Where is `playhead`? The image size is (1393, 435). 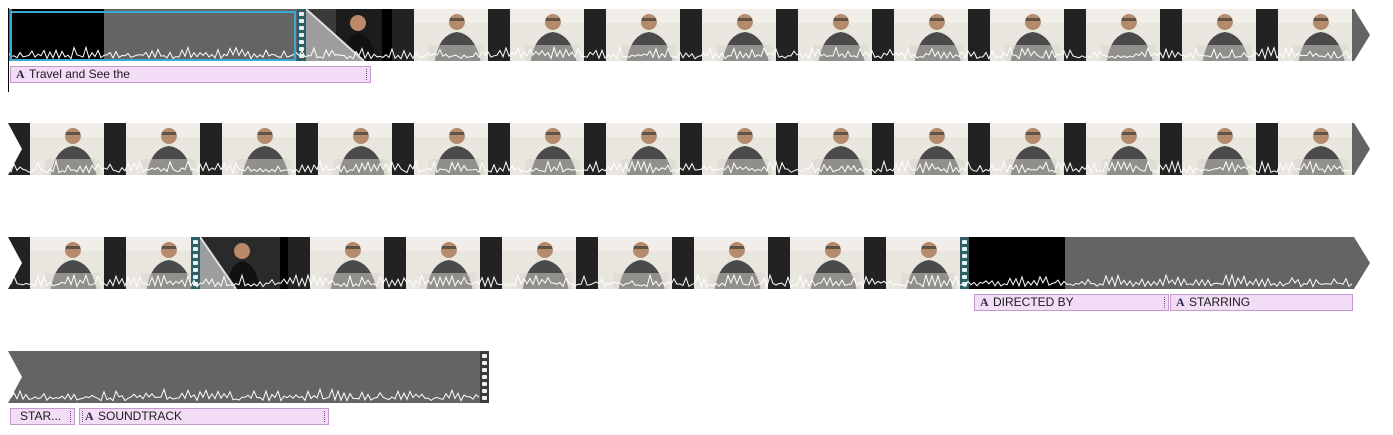
playhead is located at coordinates (8, 50).